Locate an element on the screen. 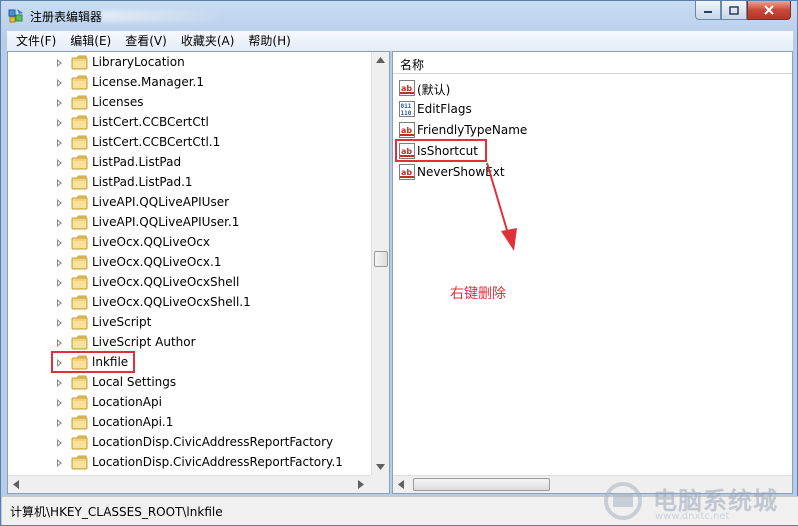 This screenshot has width=798, height=526. svg-text: 110 is located at coordinates (406, 113).